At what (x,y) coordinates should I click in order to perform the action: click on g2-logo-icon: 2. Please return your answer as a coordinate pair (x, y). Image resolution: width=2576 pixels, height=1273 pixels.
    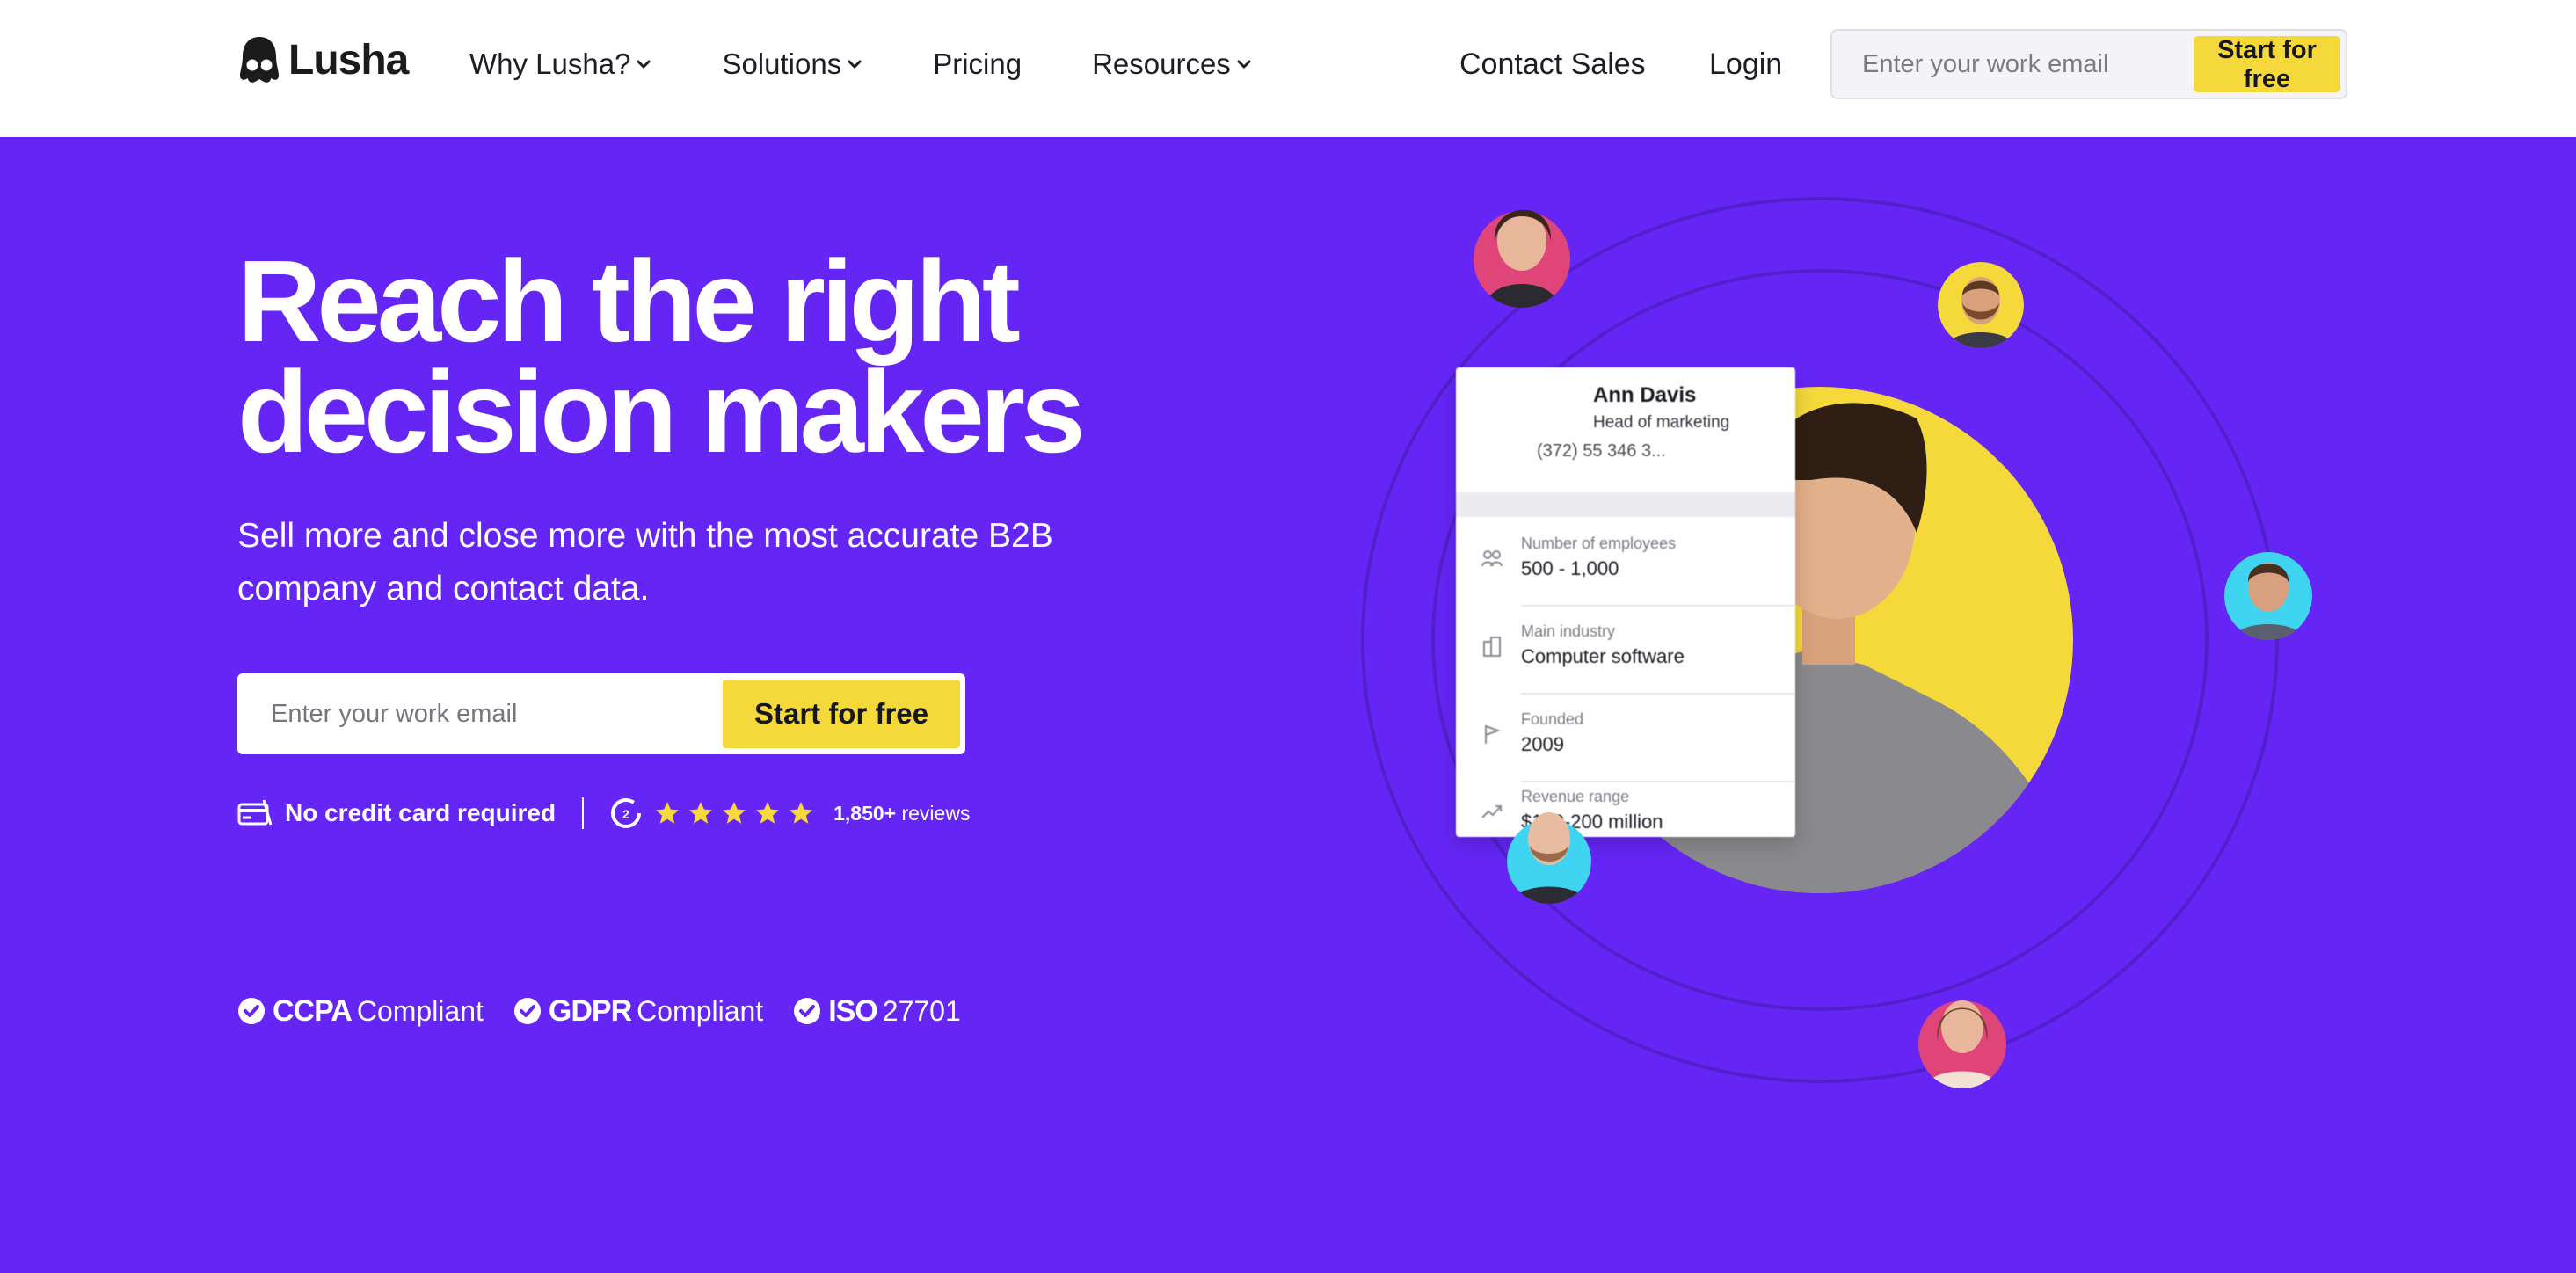
    Looking at the image, I should click on (626, 813).